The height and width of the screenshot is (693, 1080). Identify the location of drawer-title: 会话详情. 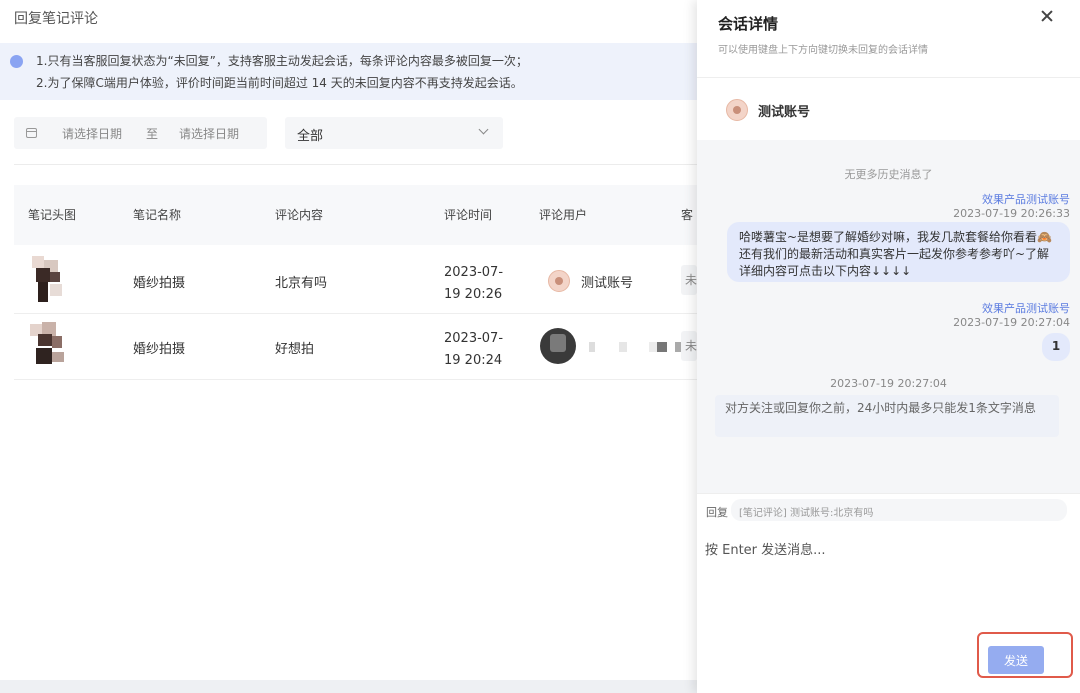
(748, 24).